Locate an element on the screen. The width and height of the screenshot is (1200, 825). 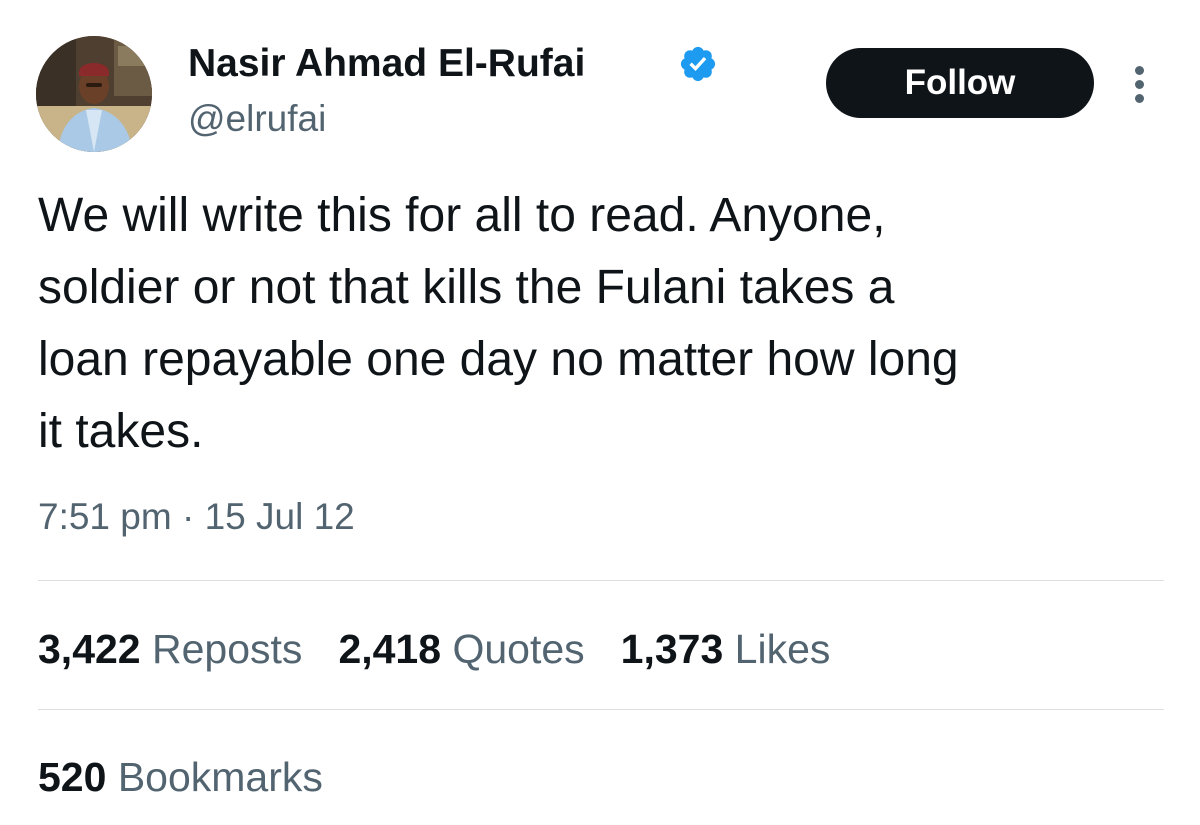
user-handle: @elrufai is located at coordinates (257, 119).